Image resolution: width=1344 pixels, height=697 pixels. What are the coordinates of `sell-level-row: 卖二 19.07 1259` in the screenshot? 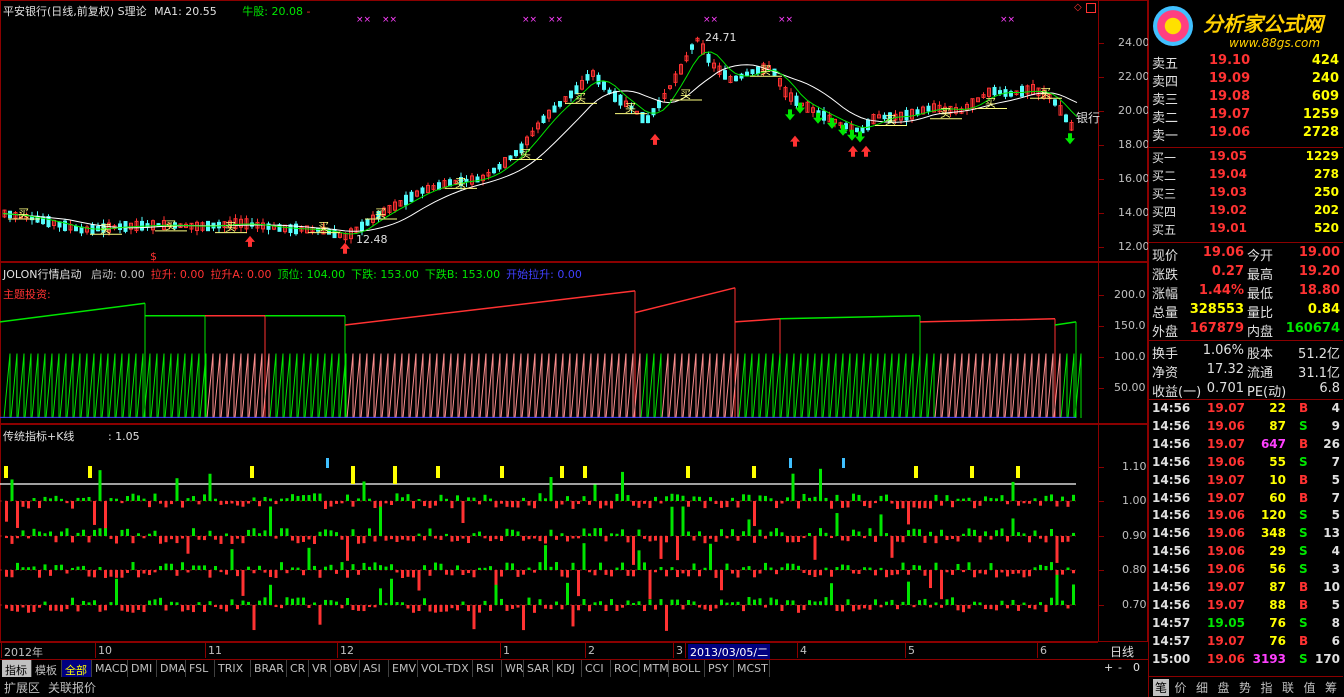 It's located at (1246, 116).